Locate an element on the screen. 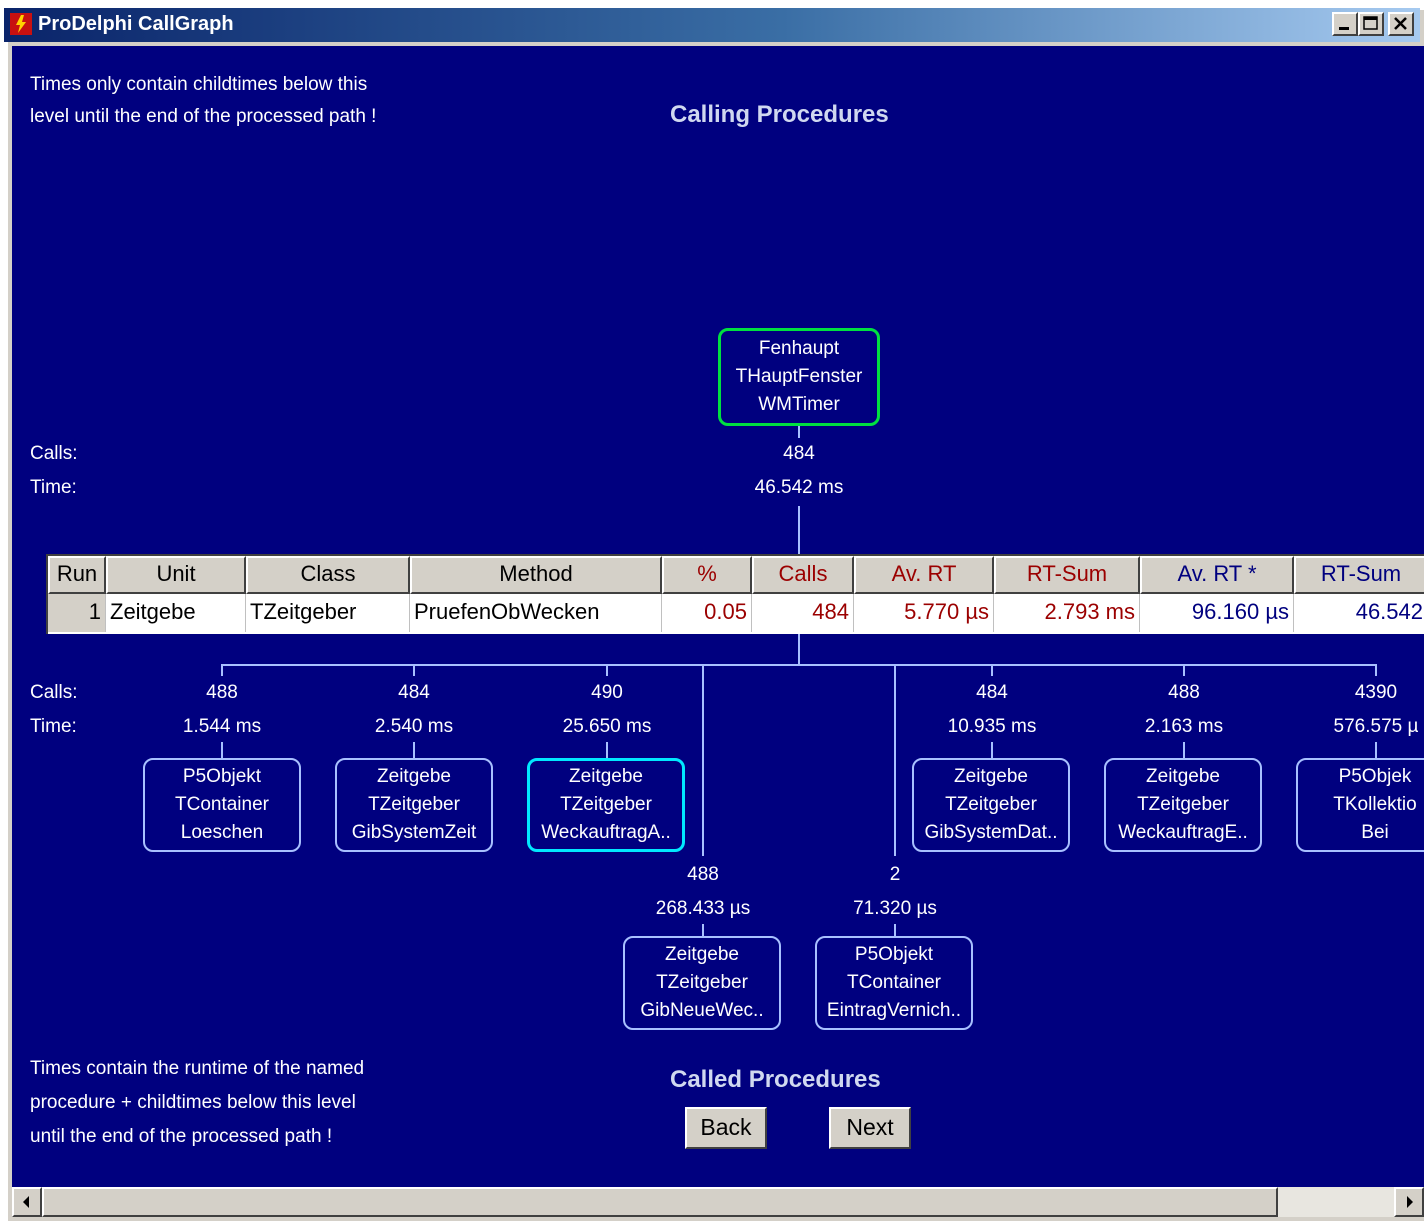  child-node: P5Objekt TContainer Loeschen is located at coordinates (222, 805).